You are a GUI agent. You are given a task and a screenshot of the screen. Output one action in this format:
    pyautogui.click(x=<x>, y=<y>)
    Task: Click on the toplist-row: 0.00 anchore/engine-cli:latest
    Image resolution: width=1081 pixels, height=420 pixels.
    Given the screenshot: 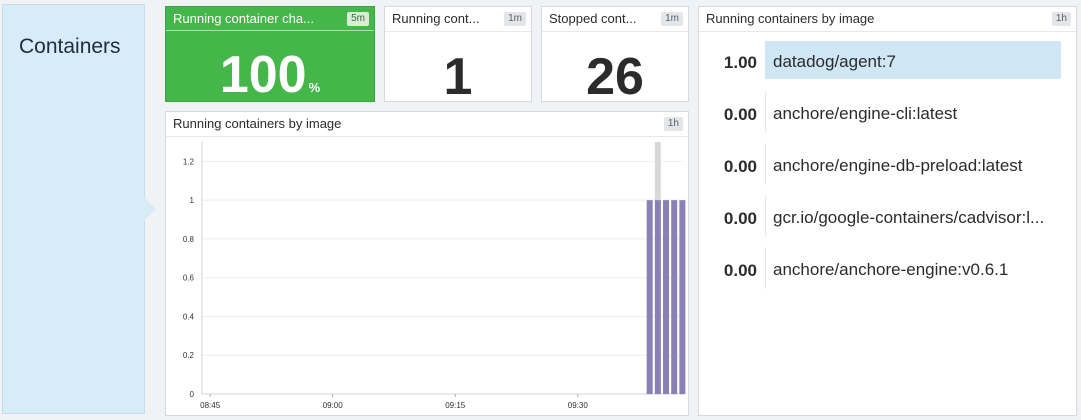 What is the action you would take?
    pyautogui.click(x=887, y=117)
    